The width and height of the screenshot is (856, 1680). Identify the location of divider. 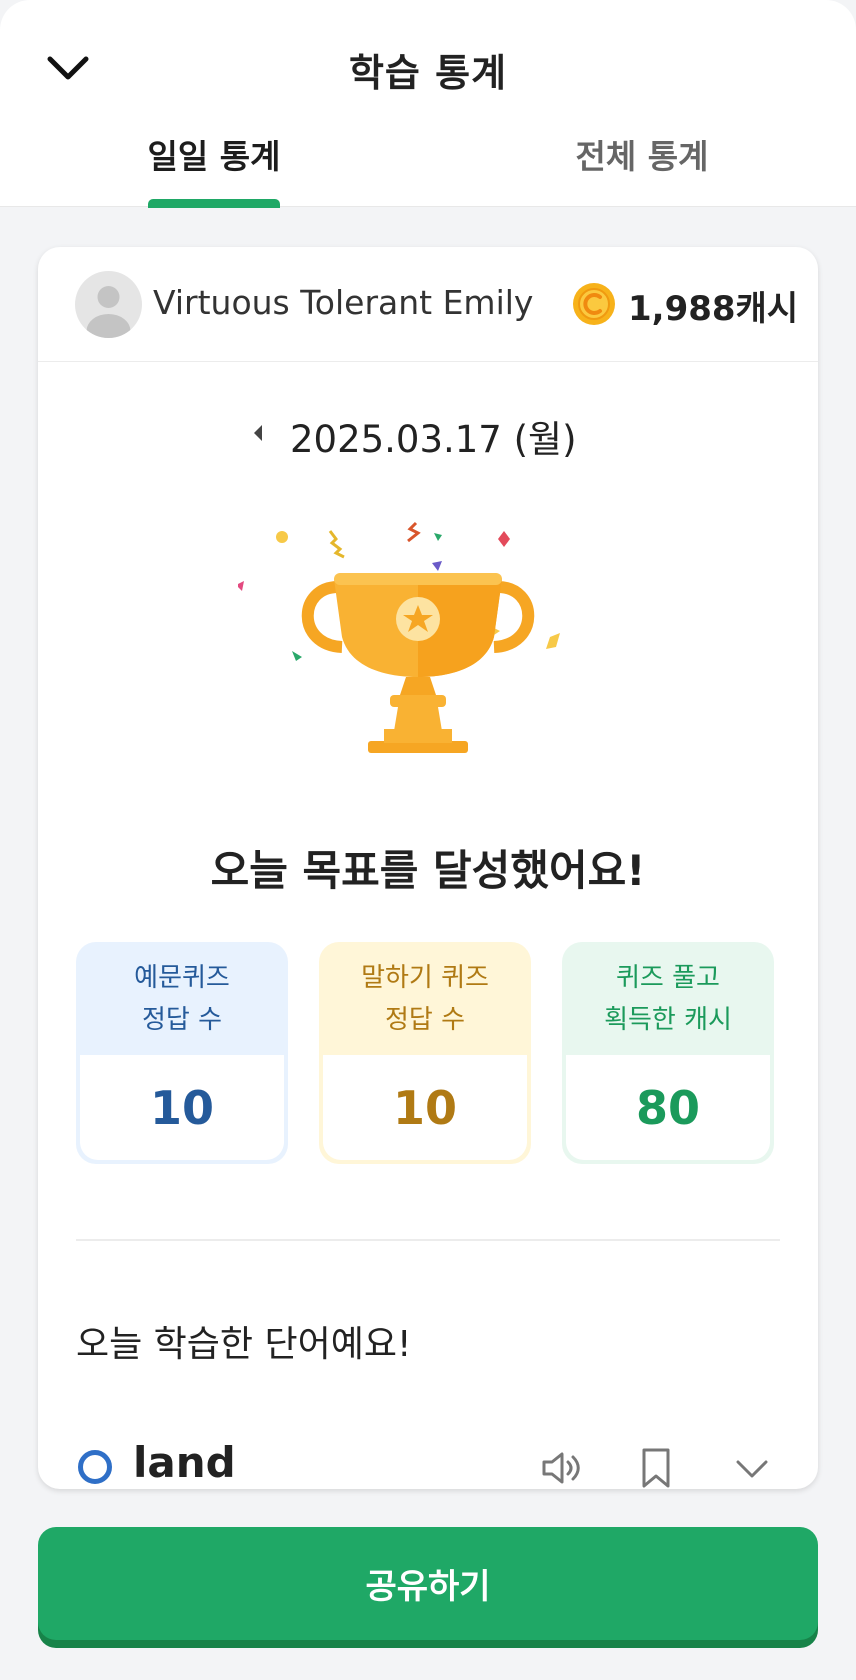
(428, 1240).